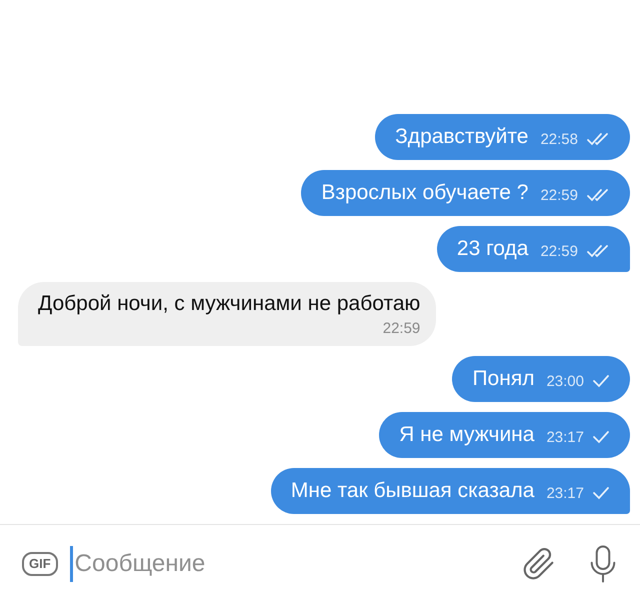 Image resolution: width=640 pixels, height=602 pixels. What do you see at coordinates (461, 137) in the screenshot?
I see `message-text: Здравствуйте` at bounding box center [461, 137].